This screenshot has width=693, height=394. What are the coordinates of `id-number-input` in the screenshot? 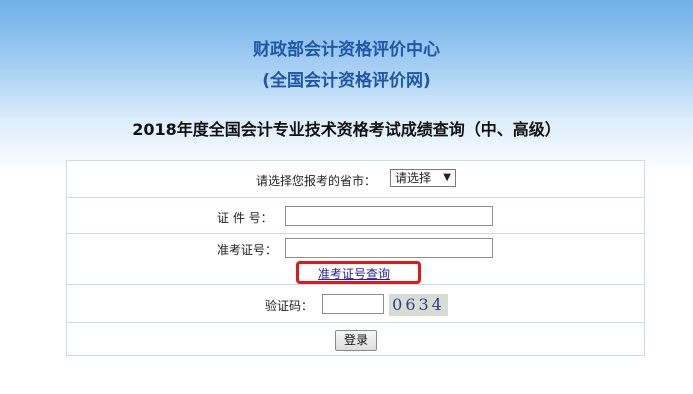 It's located at (389, 216).